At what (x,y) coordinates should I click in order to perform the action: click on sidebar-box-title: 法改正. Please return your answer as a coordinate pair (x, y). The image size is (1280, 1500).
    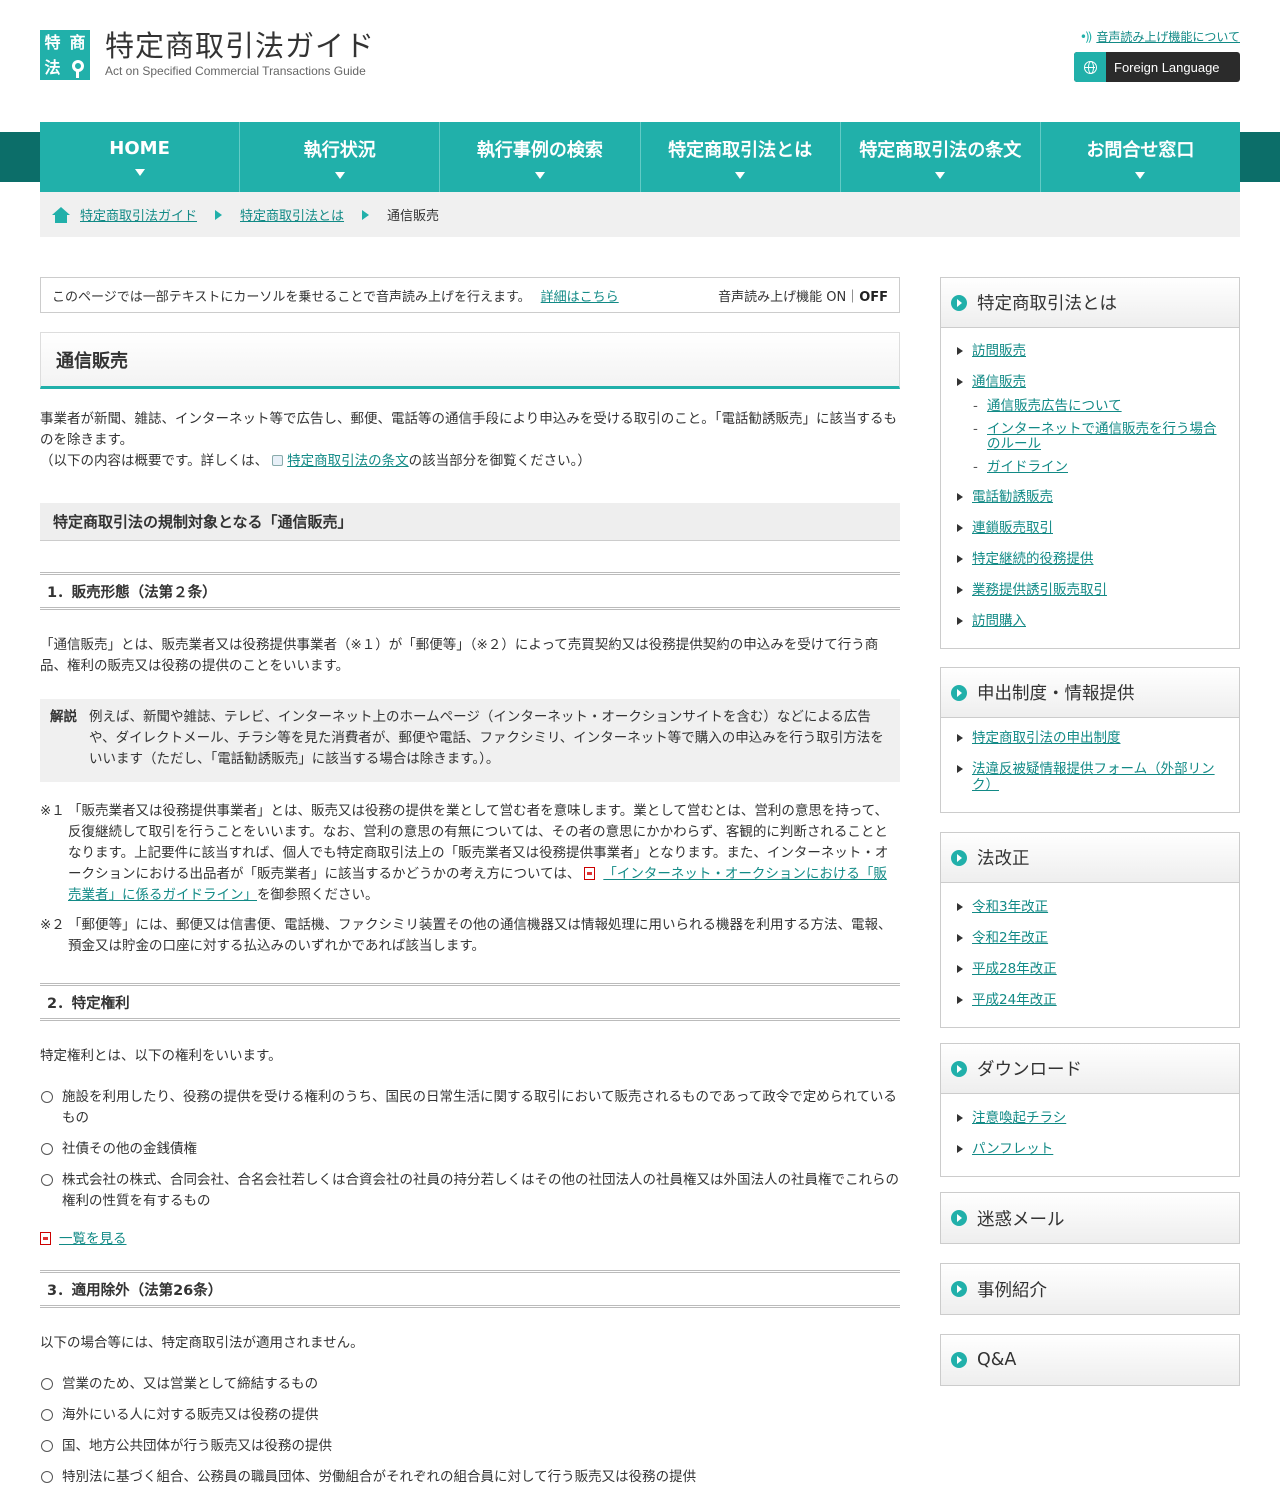
    Looking at the image, I should click on (1090, 858).